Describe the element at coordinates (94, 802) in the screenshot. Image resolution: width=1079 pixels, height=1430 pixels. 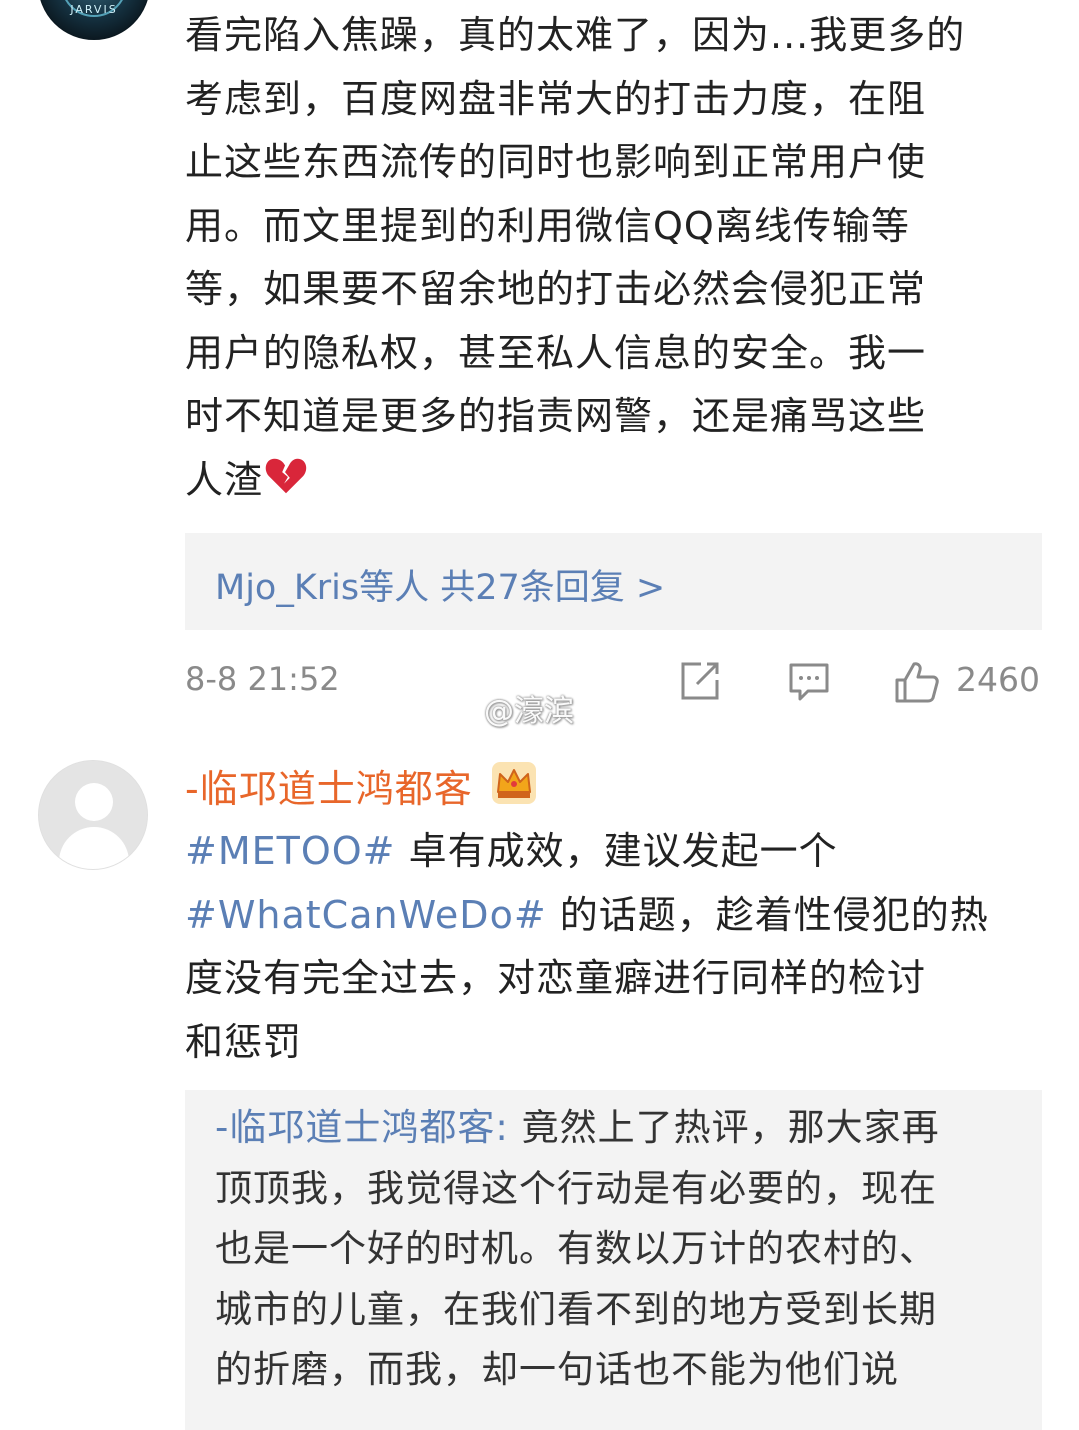
I see `avatar-head` at that location.